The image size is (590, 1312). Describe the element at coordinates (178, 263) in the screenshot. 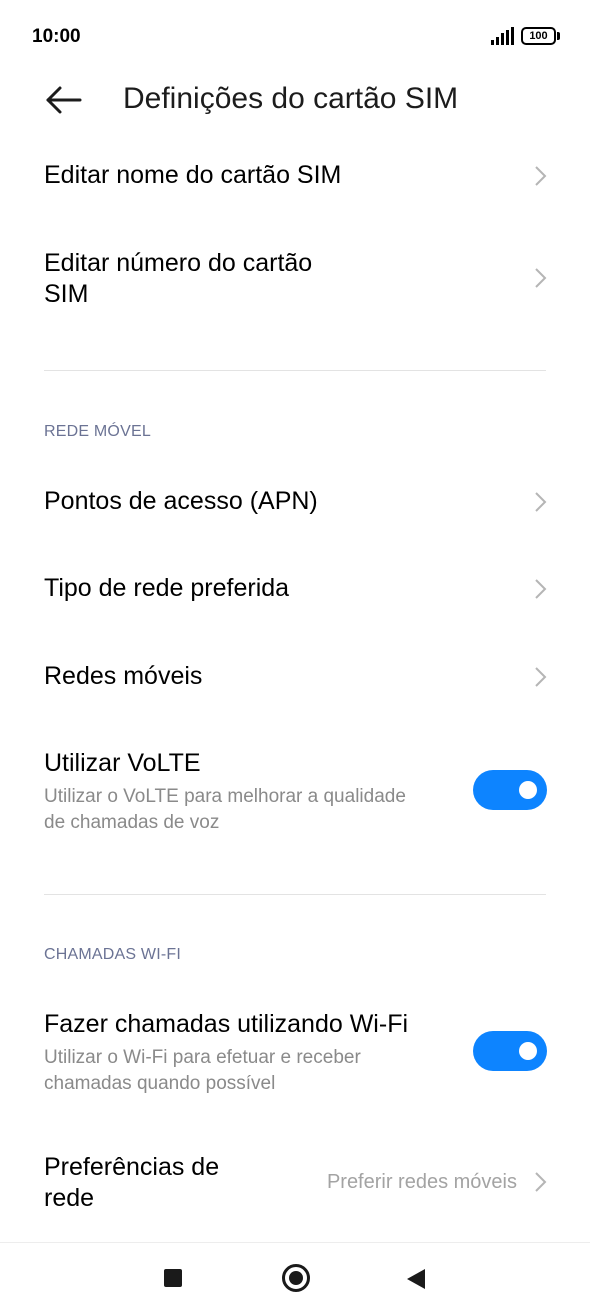

I see `edit-sim-number-label-line1: Editar número do cartão` at that location.